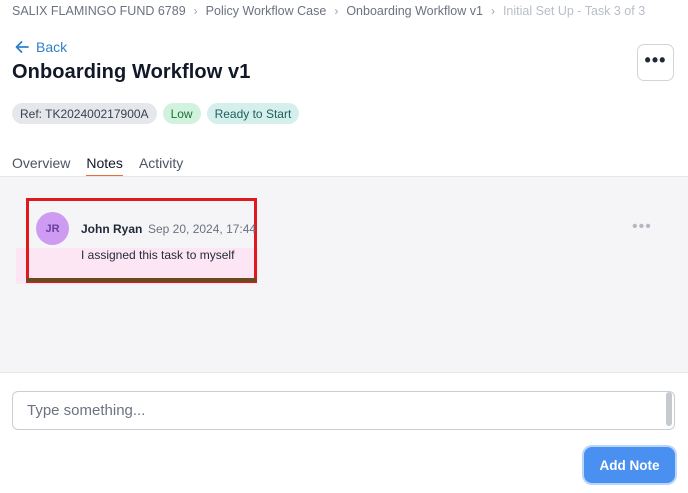 The width and height of the screenshot is (688, 493). I want to click on tab-activity: Activity, so click(161, 166).